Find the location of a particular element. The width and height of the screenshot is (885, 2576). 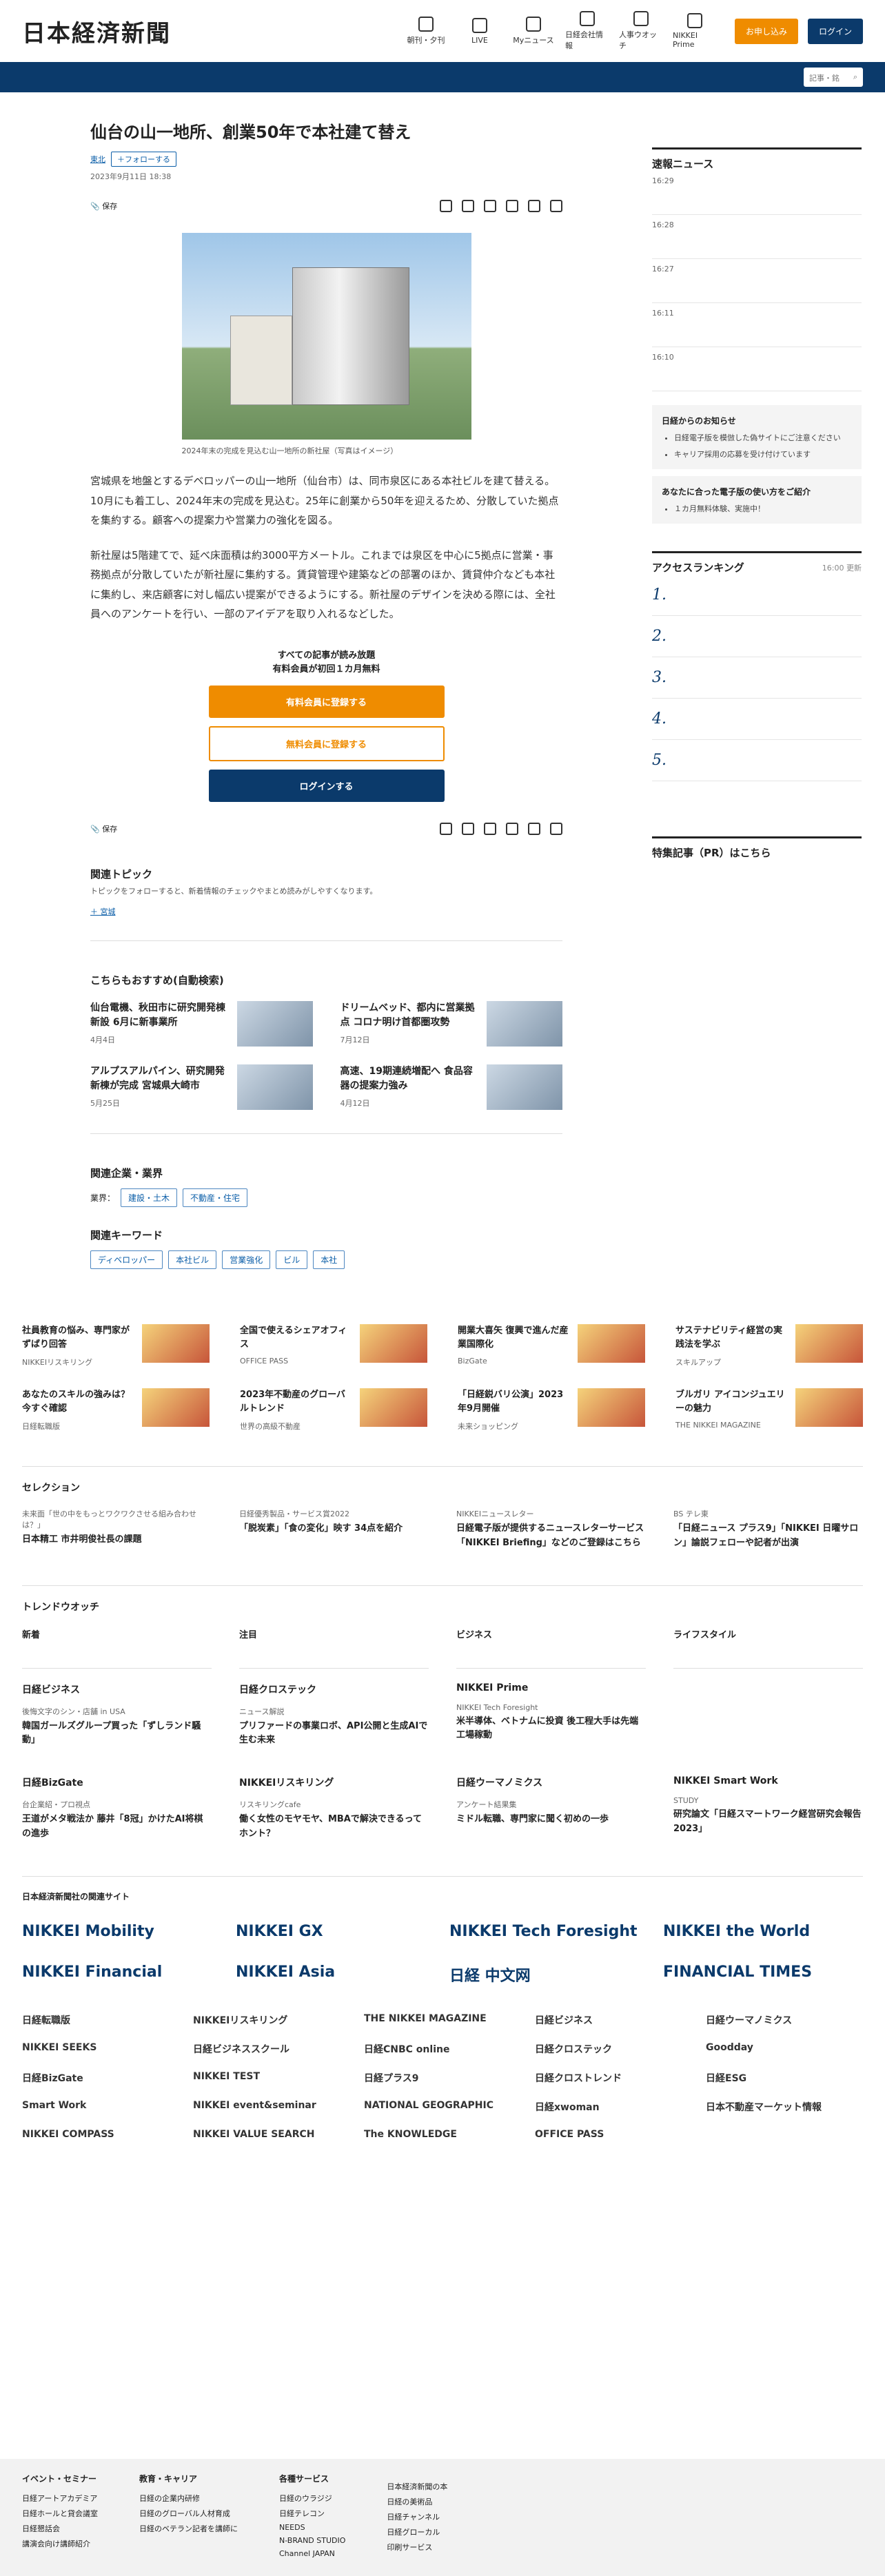

related-site-logo: FINANCIAL TIMES is located at coordinates (763, 1975).